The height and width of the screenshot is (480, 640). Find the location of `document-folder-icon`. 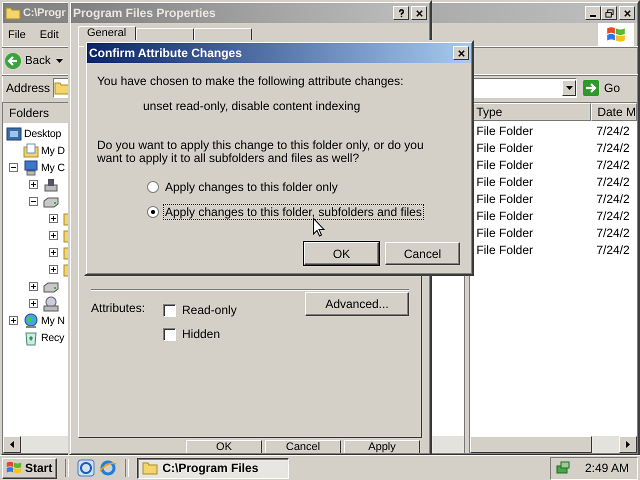

document-folder-icon is located at coordinates (31, 150).